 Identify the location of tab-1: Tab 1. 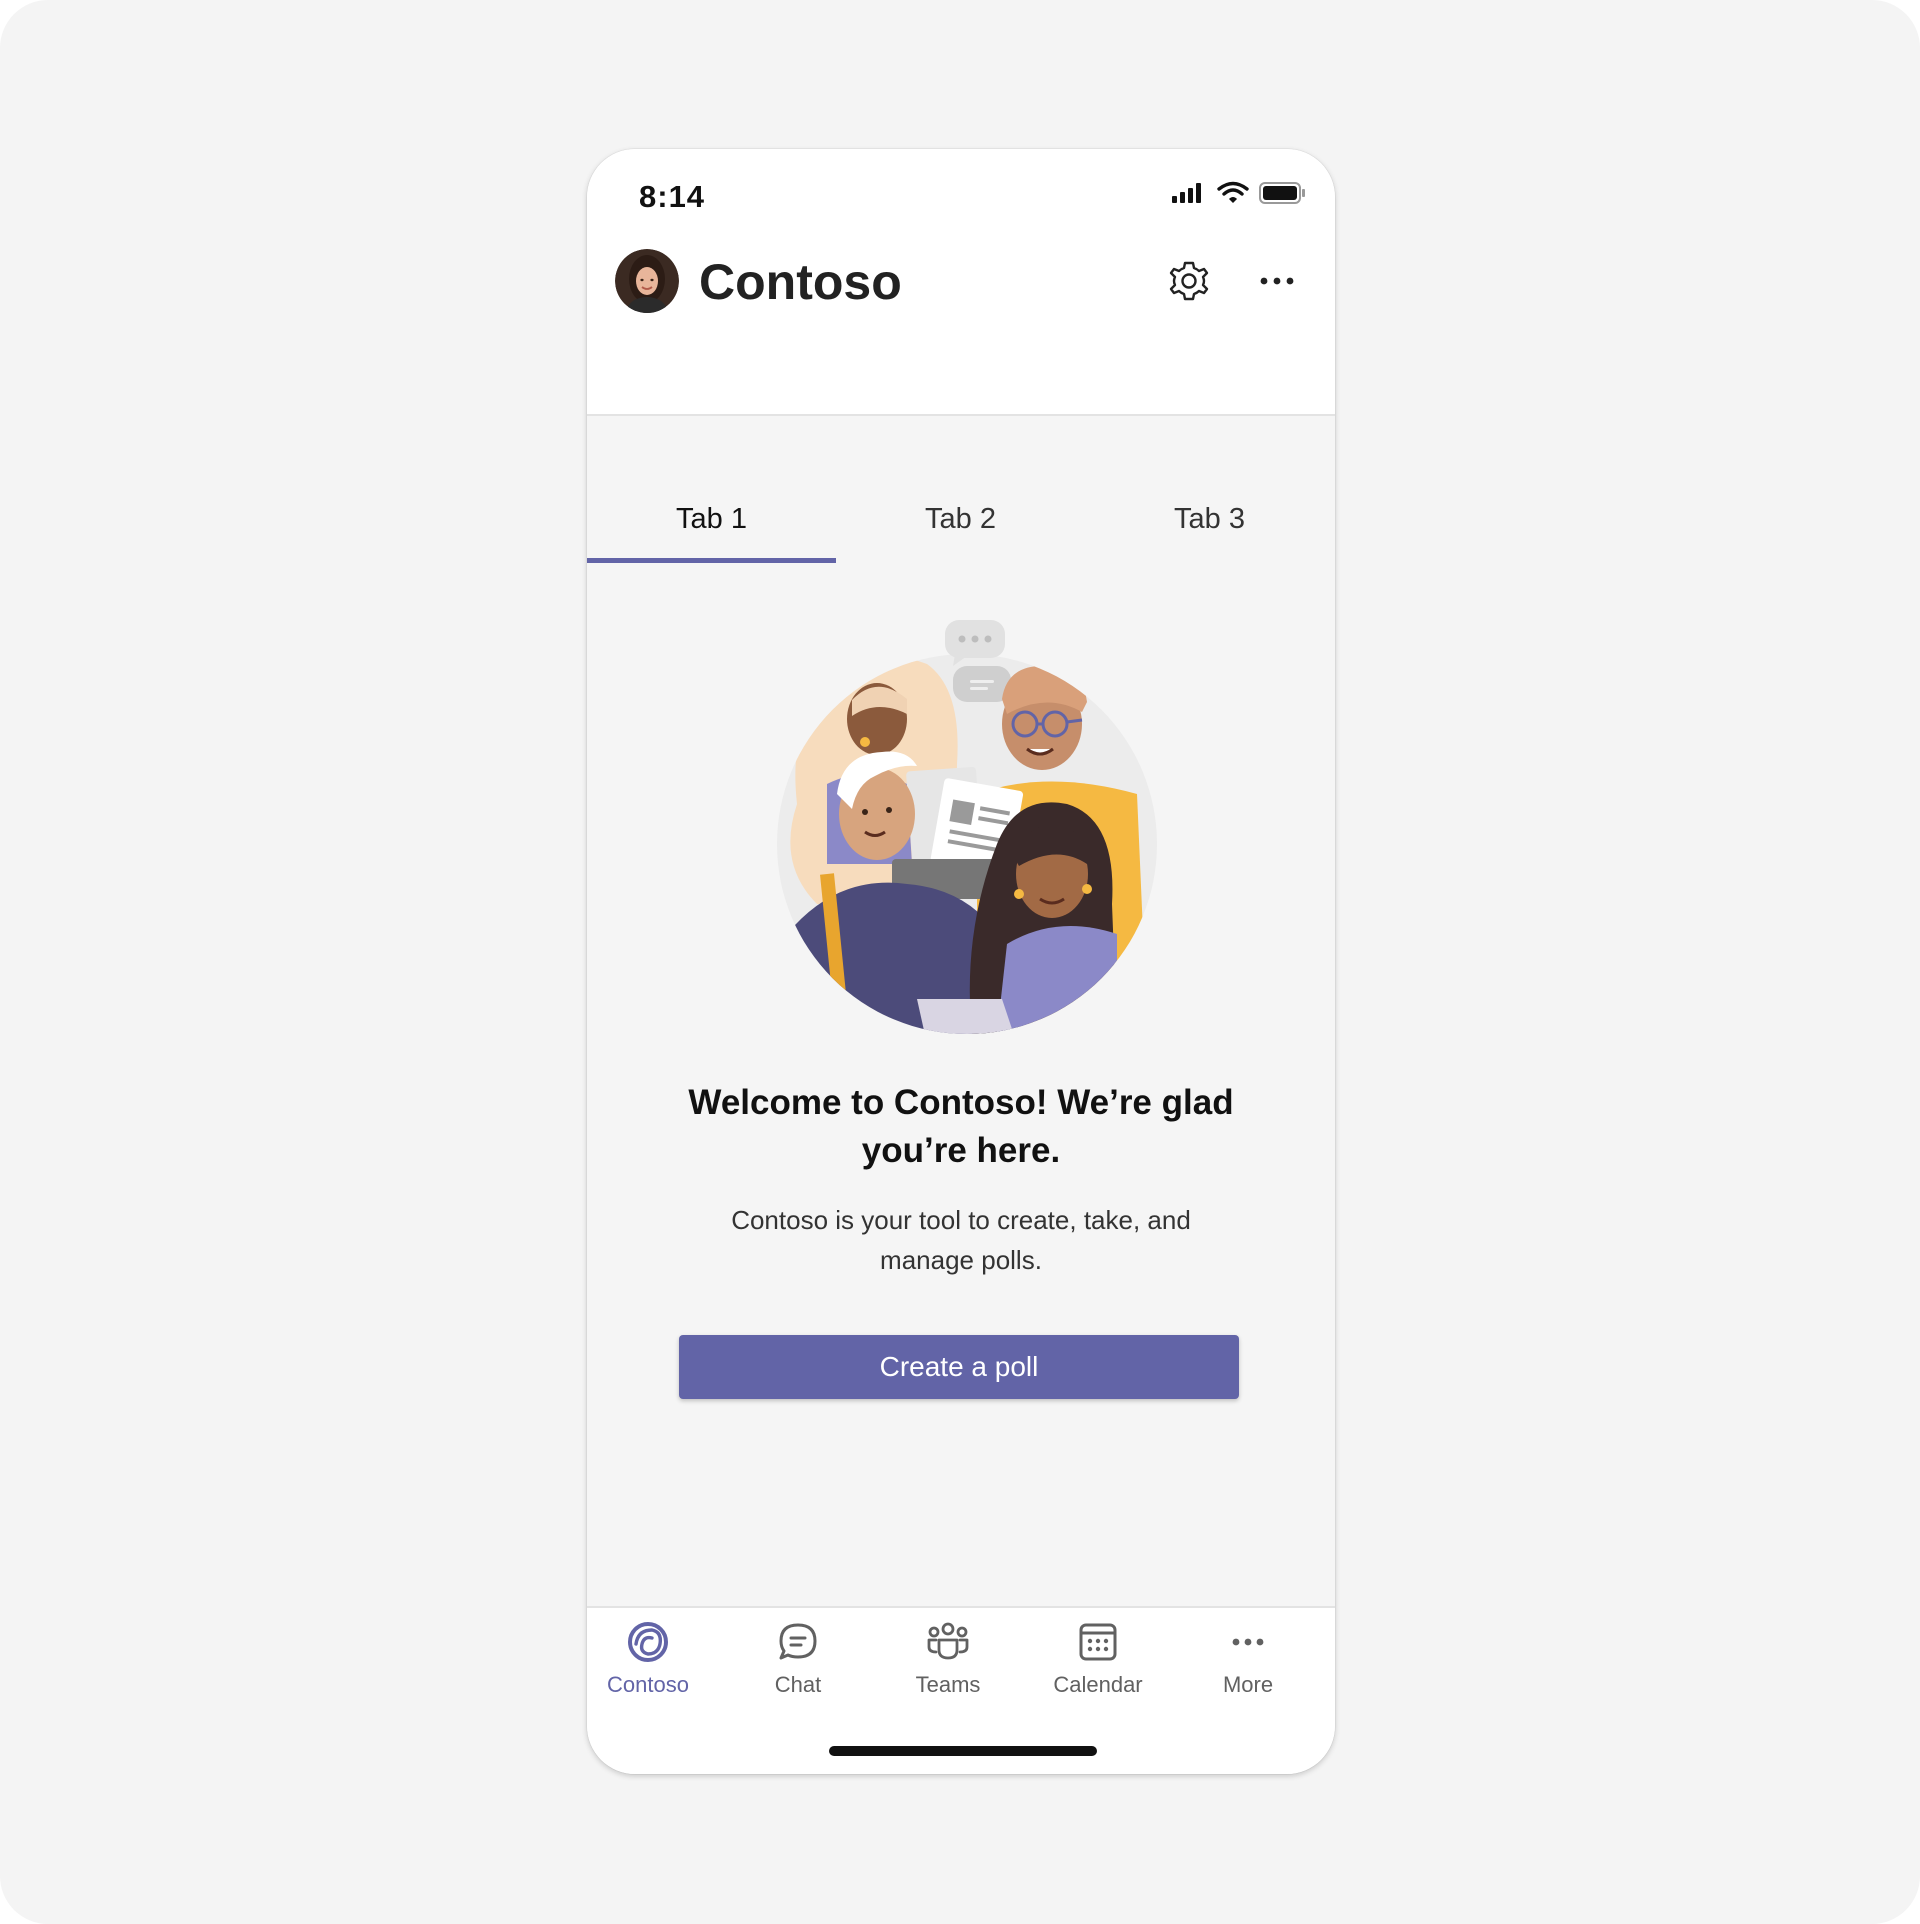
(711, 521).